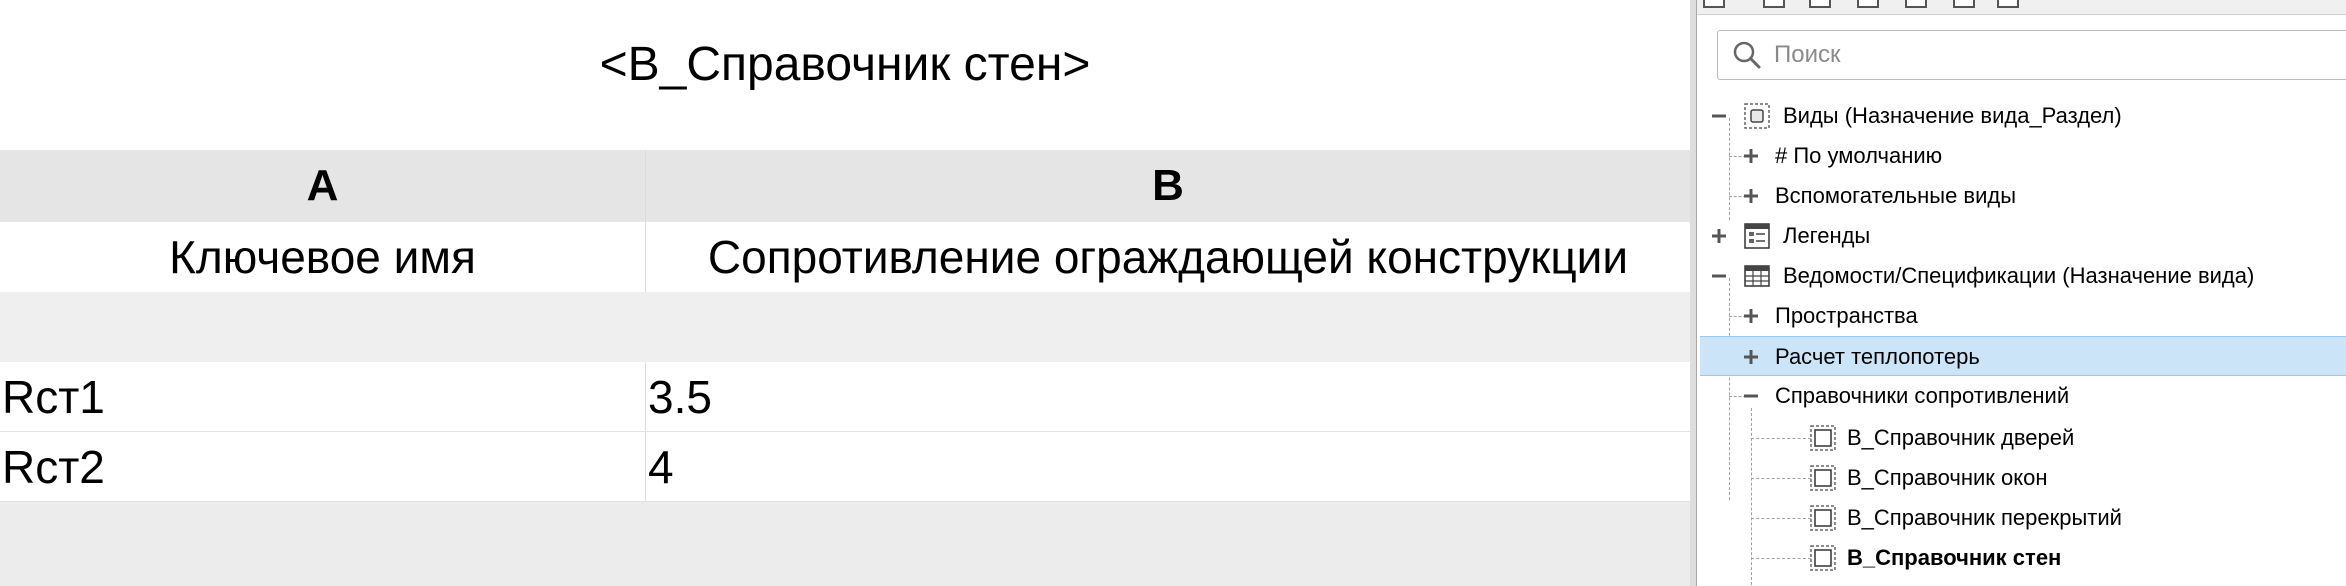  Describe the element at coordinates (845, 544) in the screenshot. I see `schedule-empty-area` at that location.